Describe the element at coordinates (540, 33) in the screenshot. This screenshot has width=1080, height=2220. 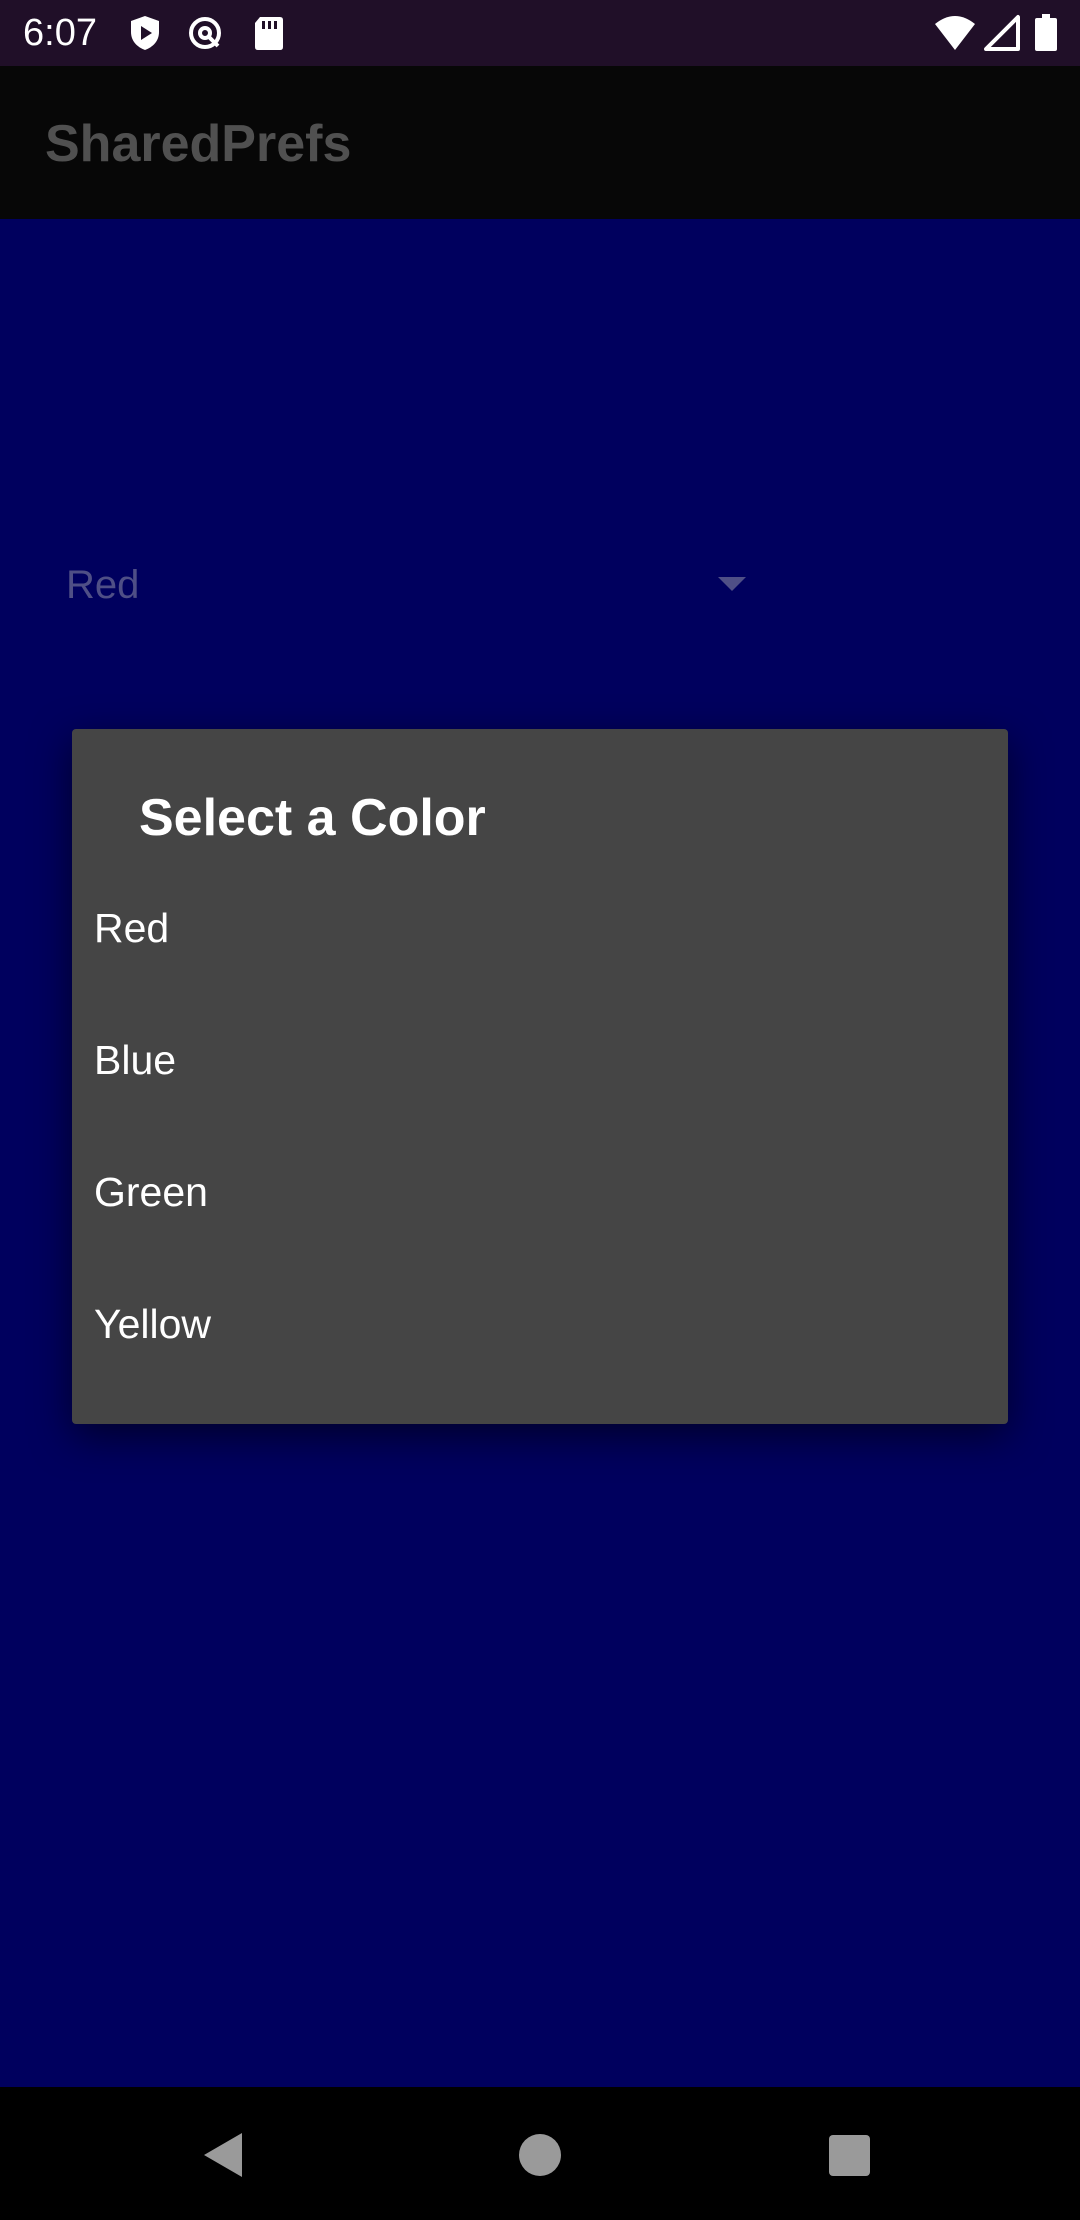
I see `status-bar: 6:07` at that location.